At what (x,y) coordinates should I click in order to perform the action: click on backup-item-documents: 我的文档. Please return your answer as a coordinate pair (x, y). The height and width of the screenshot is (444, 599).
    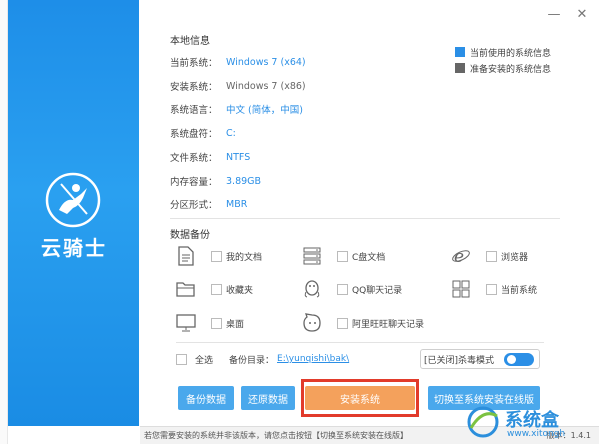
    Looking at the image, I should click on (218, 256).